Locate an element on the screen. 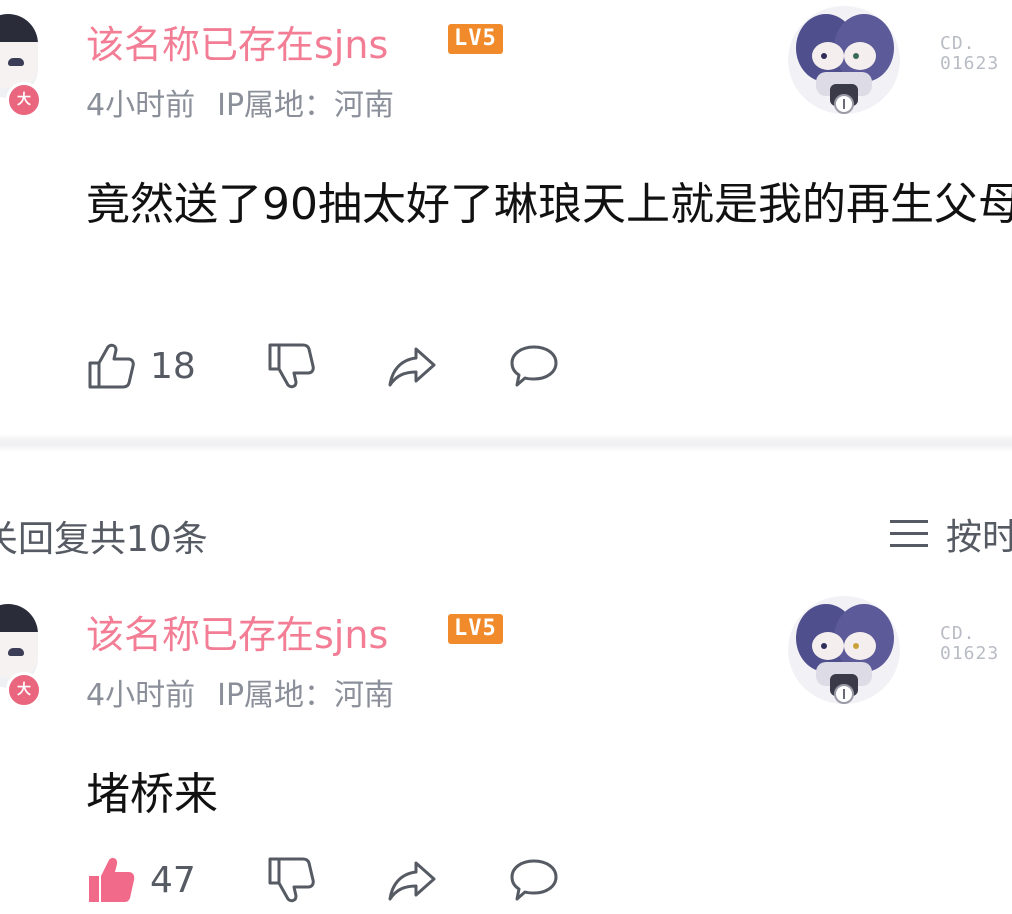  replies-count-header: 关回复共10条 is located at coordinates (104, 539).